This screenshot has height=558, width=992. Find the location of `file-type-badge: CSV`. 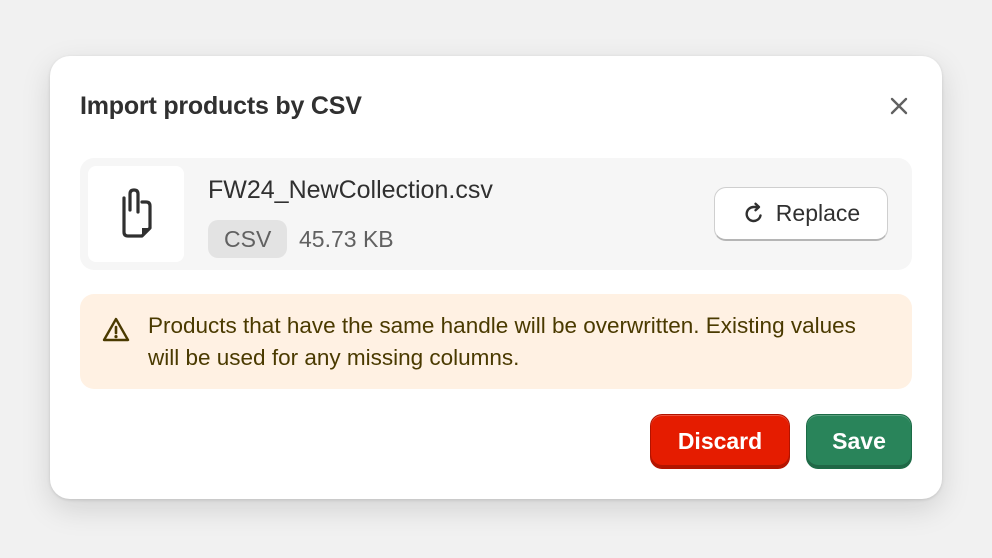

file-type-badge: CSV is located at coordinates (248, 239).